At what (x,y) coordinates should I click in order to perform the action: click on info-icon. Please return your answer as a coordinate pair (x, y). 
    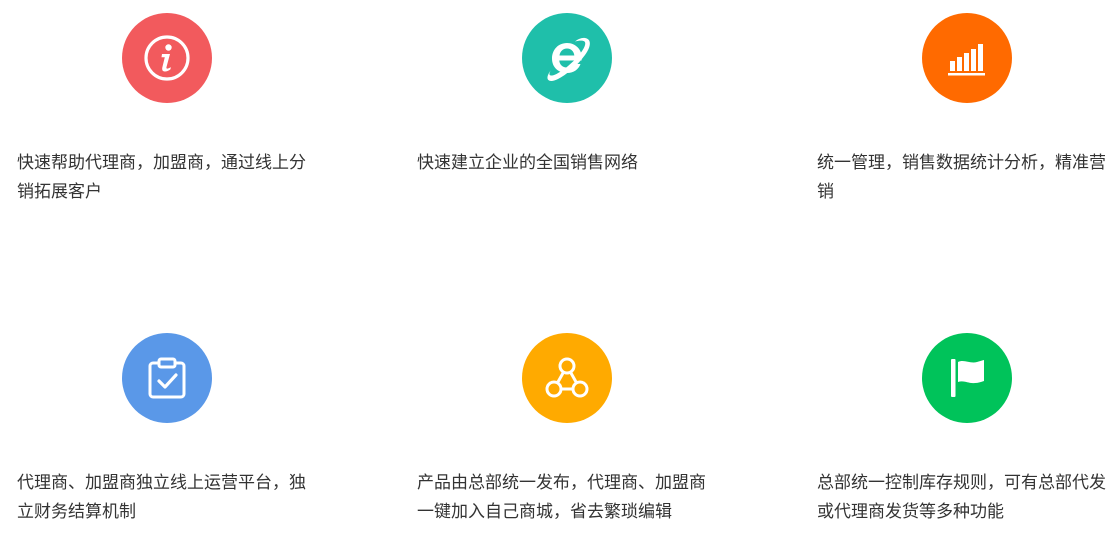
    Looking at the image, I should click on (167, 58).